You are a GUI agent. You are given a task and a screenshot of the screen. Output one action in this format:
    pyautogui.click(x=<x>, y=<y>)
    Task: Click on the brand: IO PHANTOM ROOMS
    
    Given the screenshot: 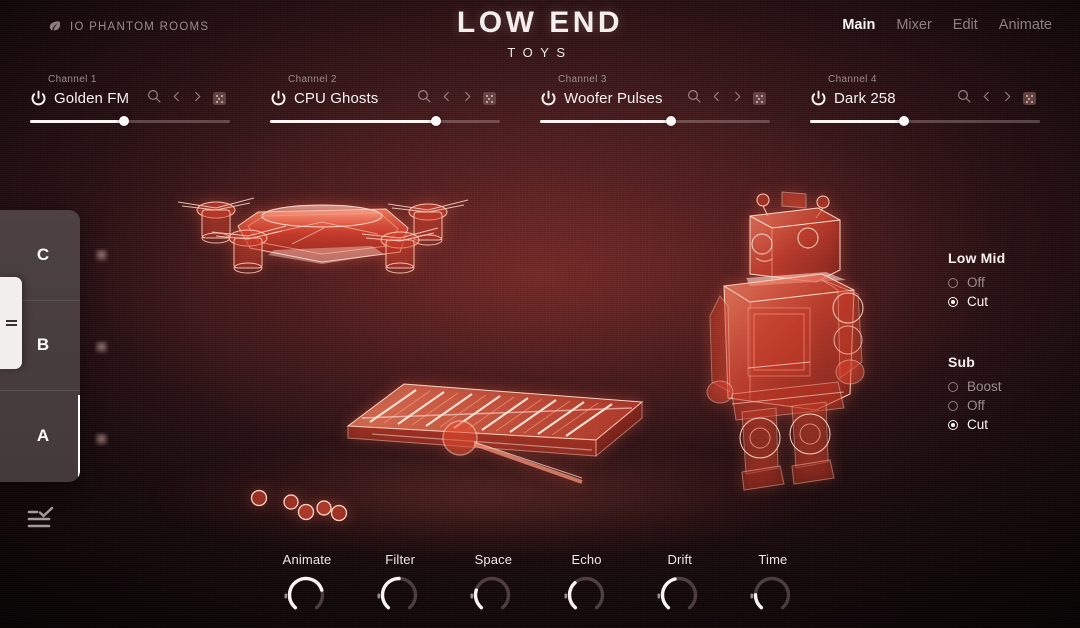 What is the action you would take?
    pyautogui.click(x=128, y=26)
    